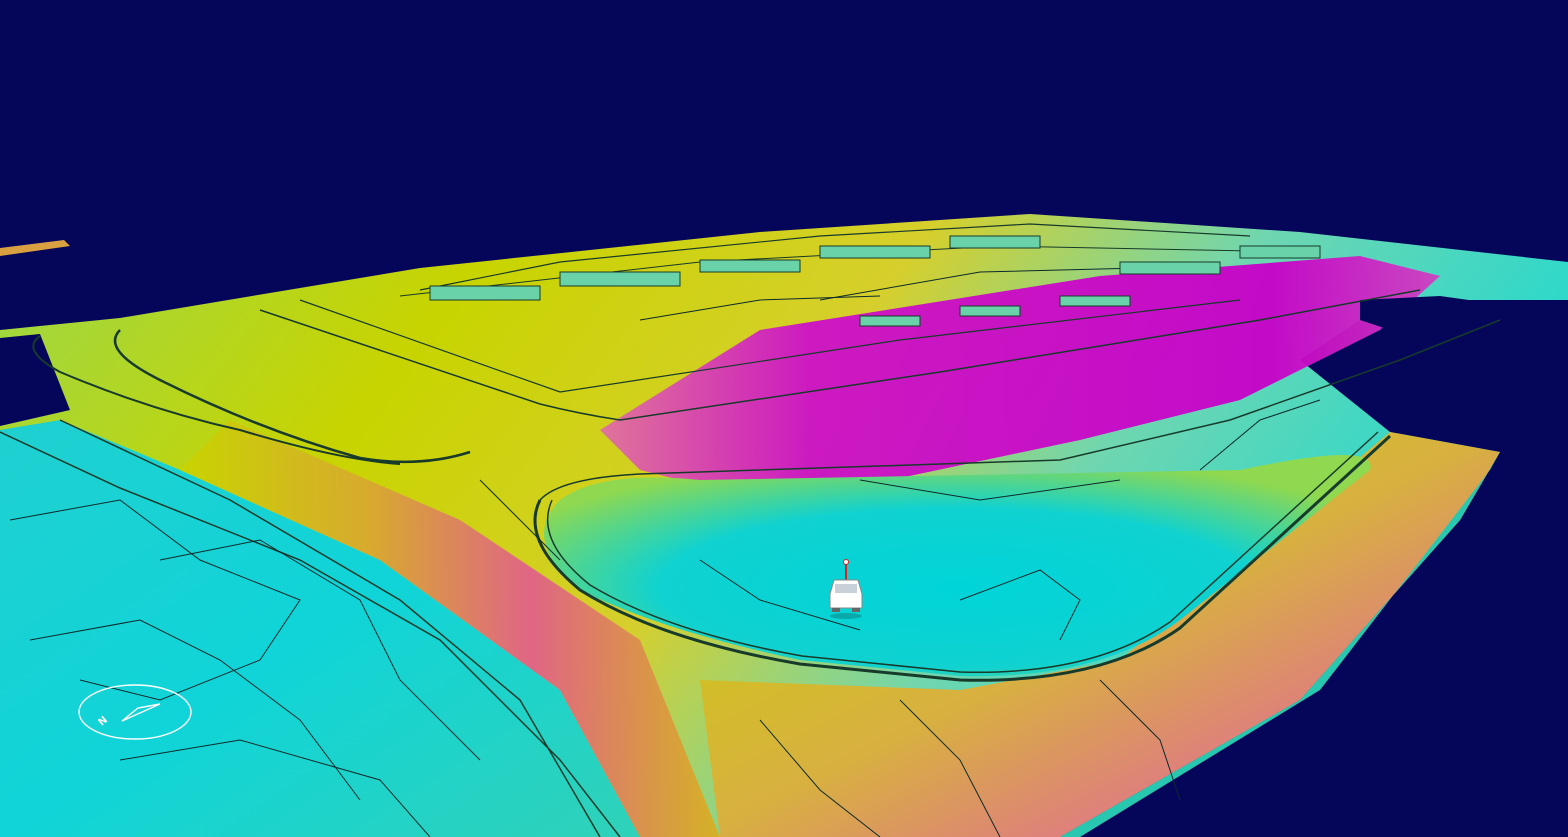  Describe the element at coordinates (35, 248) in the screenshot. I see `distant-terrain-strip` at that location.